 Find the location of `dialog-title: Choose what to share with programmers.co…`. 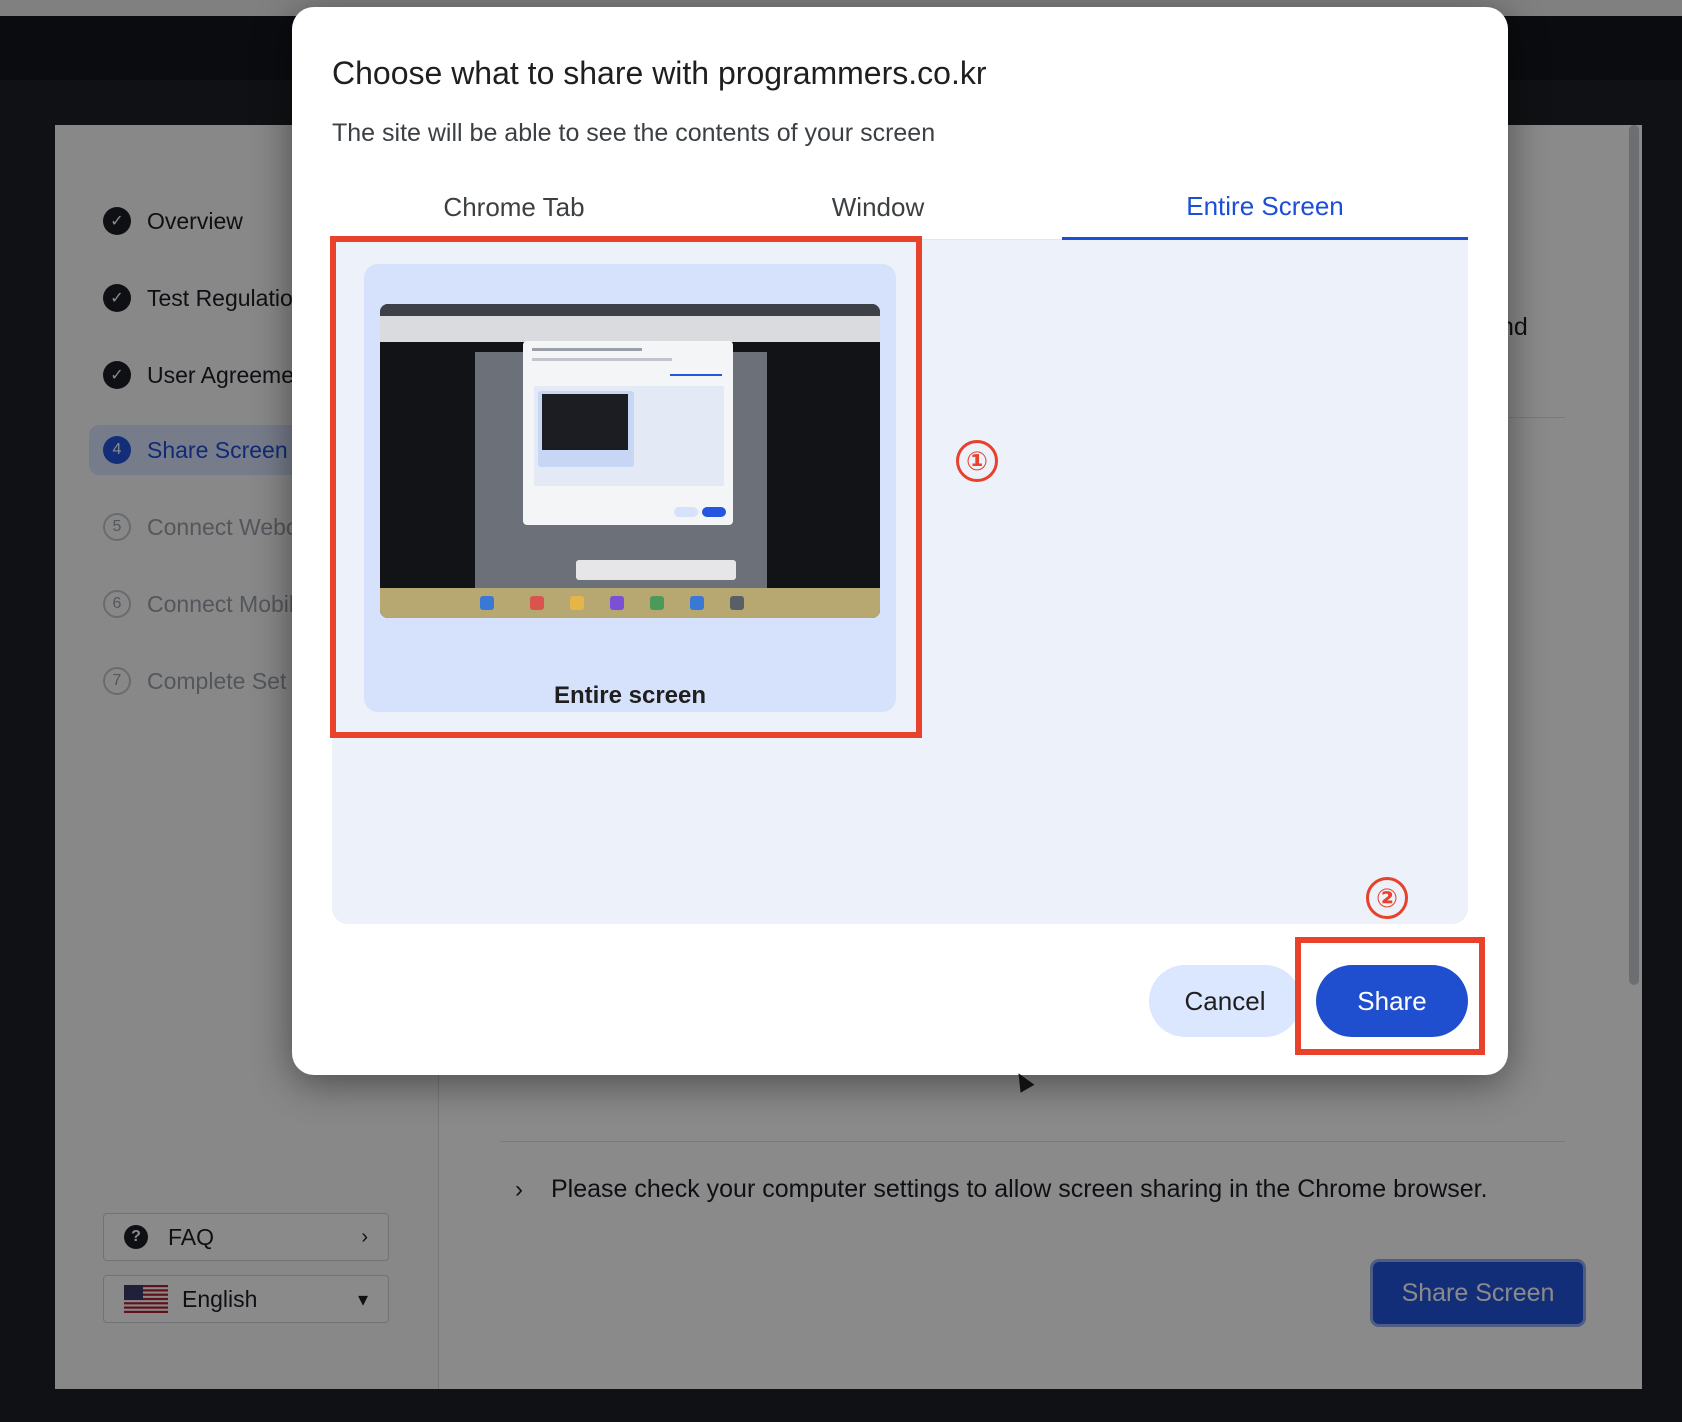

dialog-title: Choose what to share with programmers.co… is located at coordinates (659, 73).